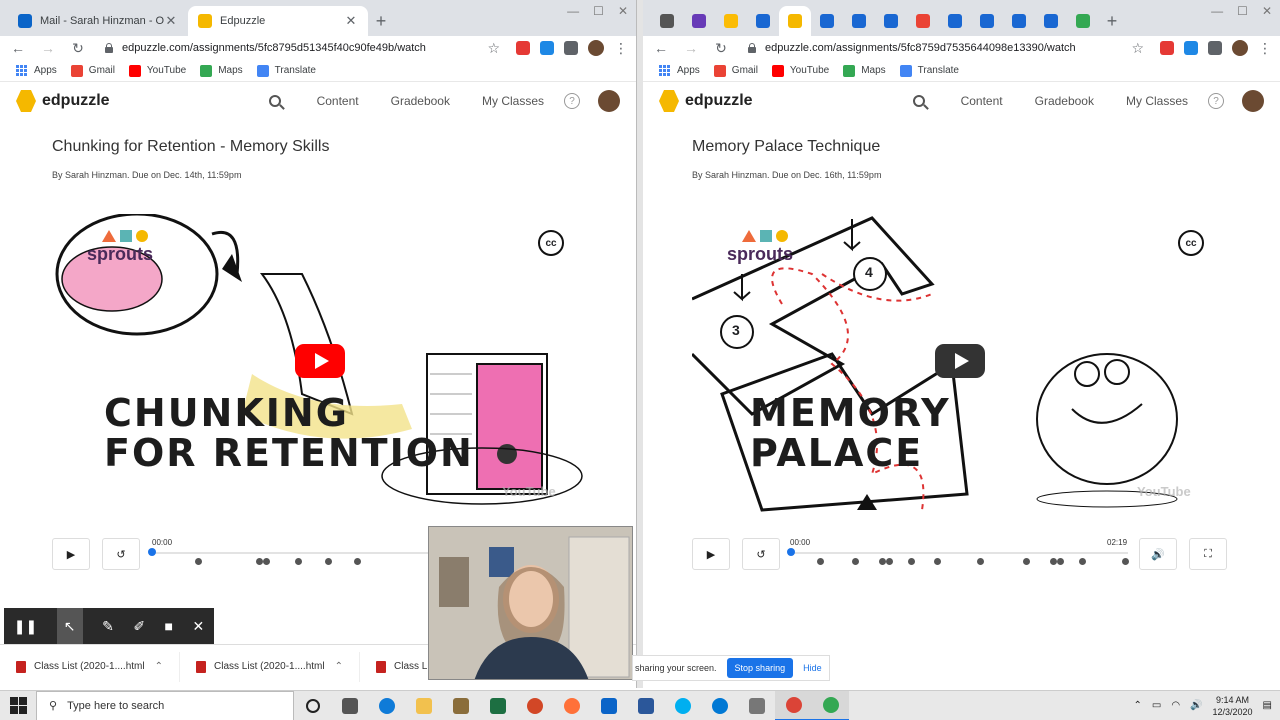 The image size is (1280, 720). What do you see at coordinates (1267, 705) in the screenshot?
I see `notifications-icon: ▤` at bounding box center [1267, 705].